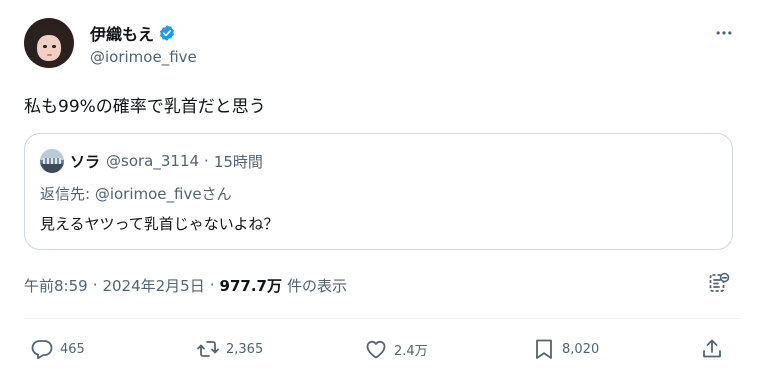 This screenshot has height=376, width=765. I want to click on grok-icon, so click(719, 283).